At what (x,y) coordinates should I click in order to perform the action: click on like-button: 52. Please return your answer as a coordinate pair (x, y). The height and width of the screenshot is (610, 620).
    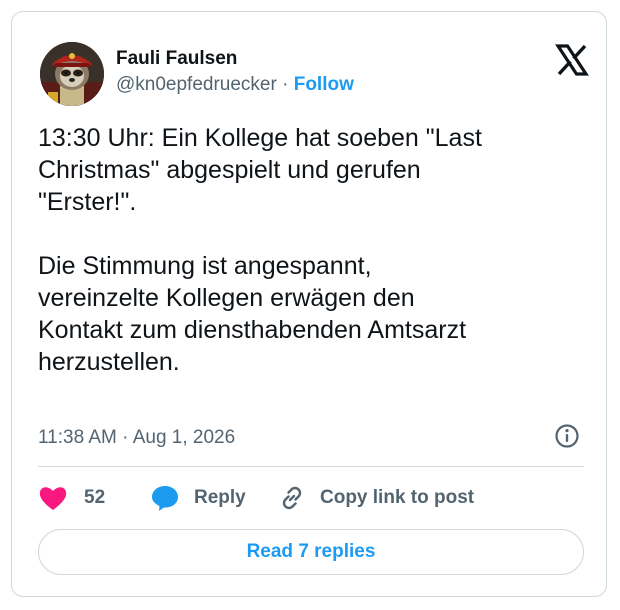
    Looking at the image, I should click on (71, 498).